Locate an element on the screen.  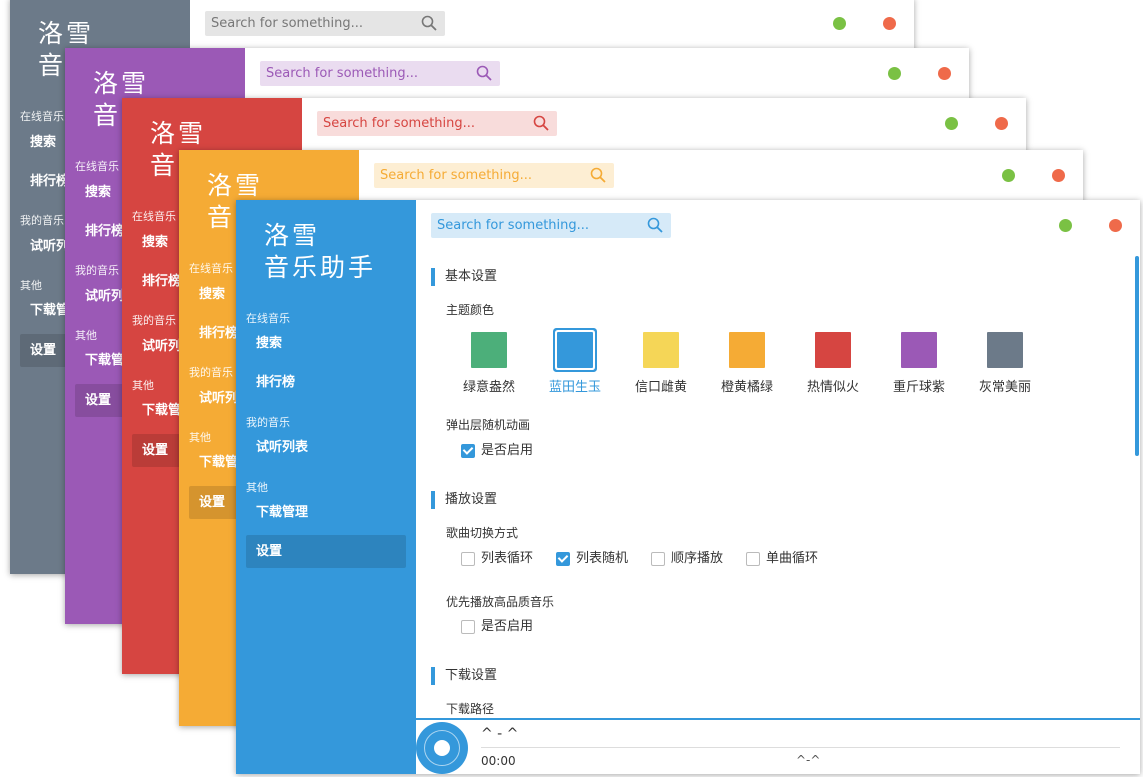
switch-mode-label: 歌曲切换方式 is located at coordinates (482, 533).